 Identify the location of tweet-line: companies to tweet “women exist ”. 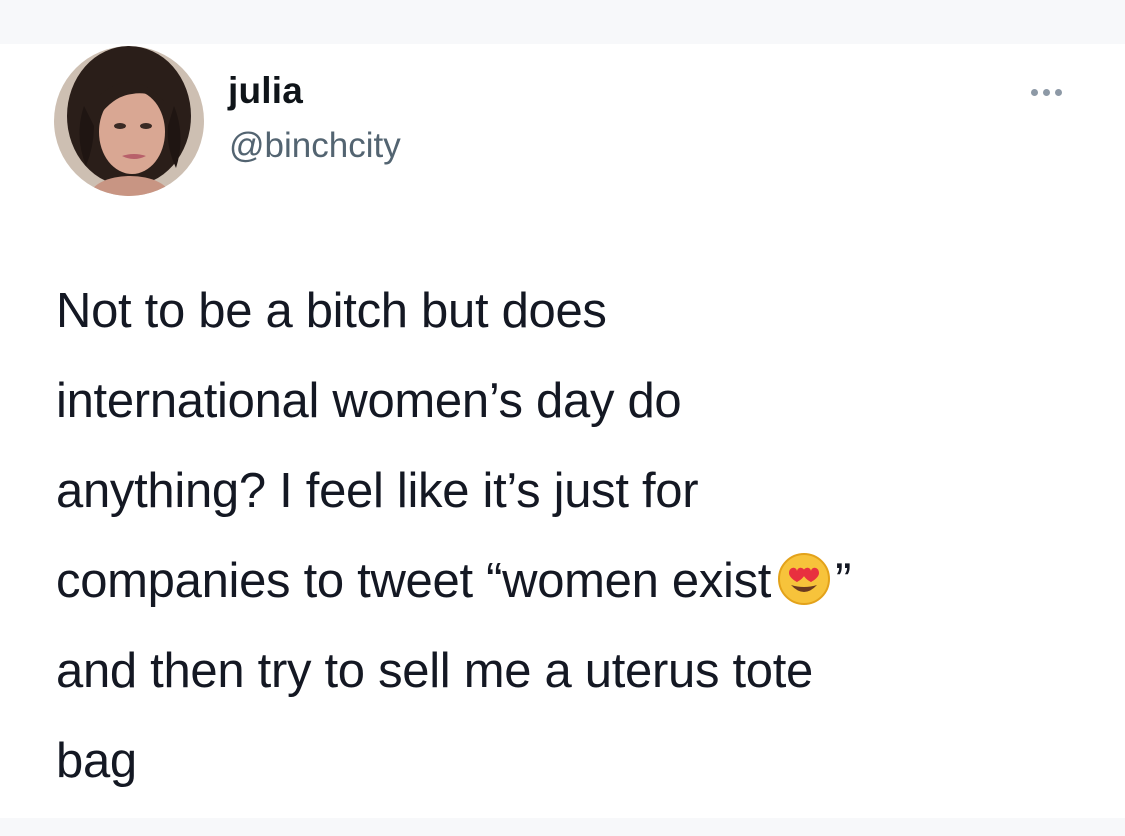
(571, 581).